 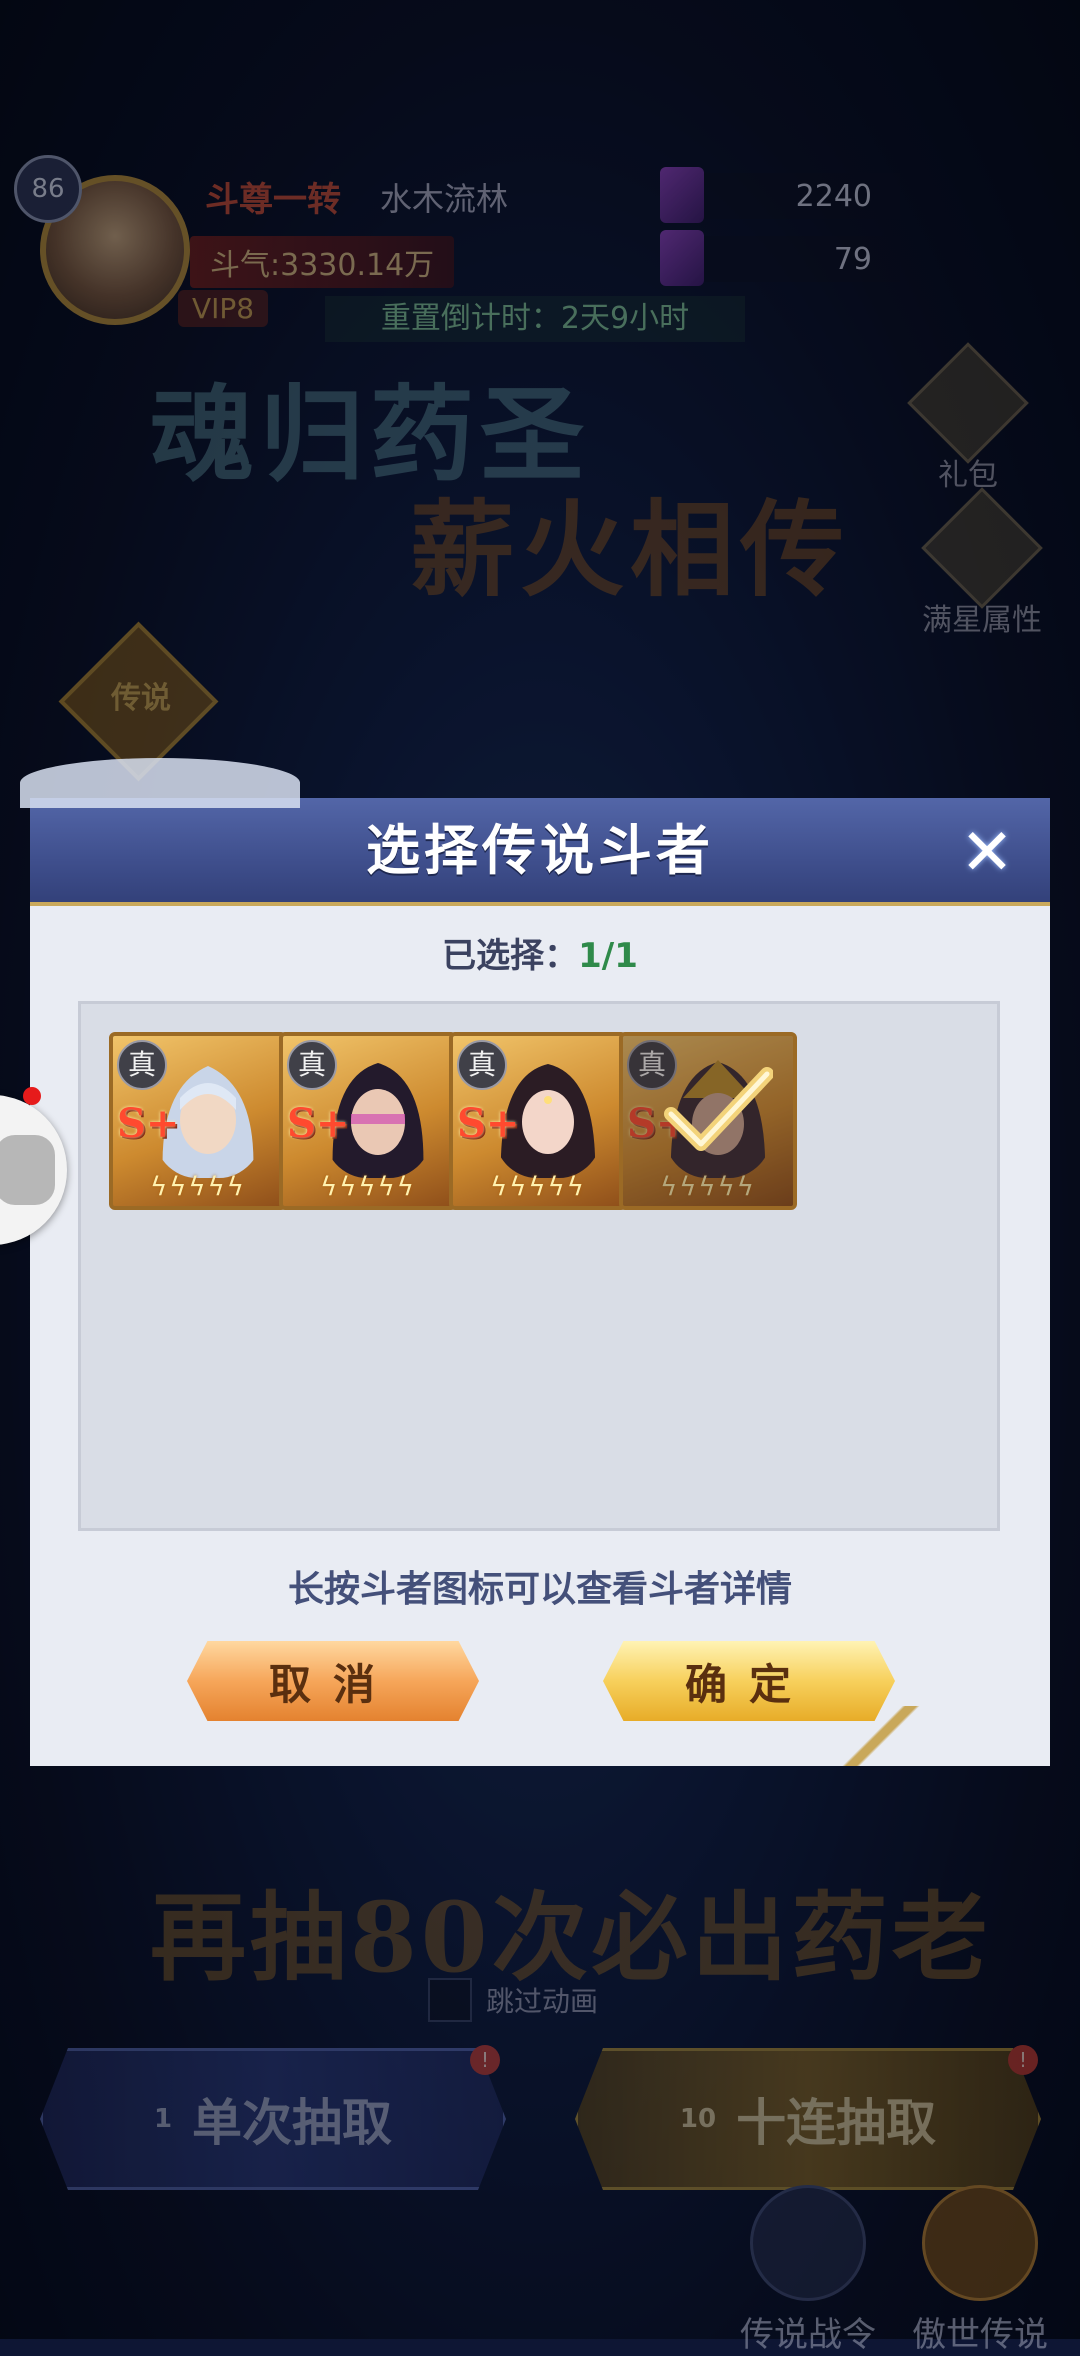 I want to click on long-press-hint: 长按斗者图标可以查看斗者详情, so click(x=539, y=1589).